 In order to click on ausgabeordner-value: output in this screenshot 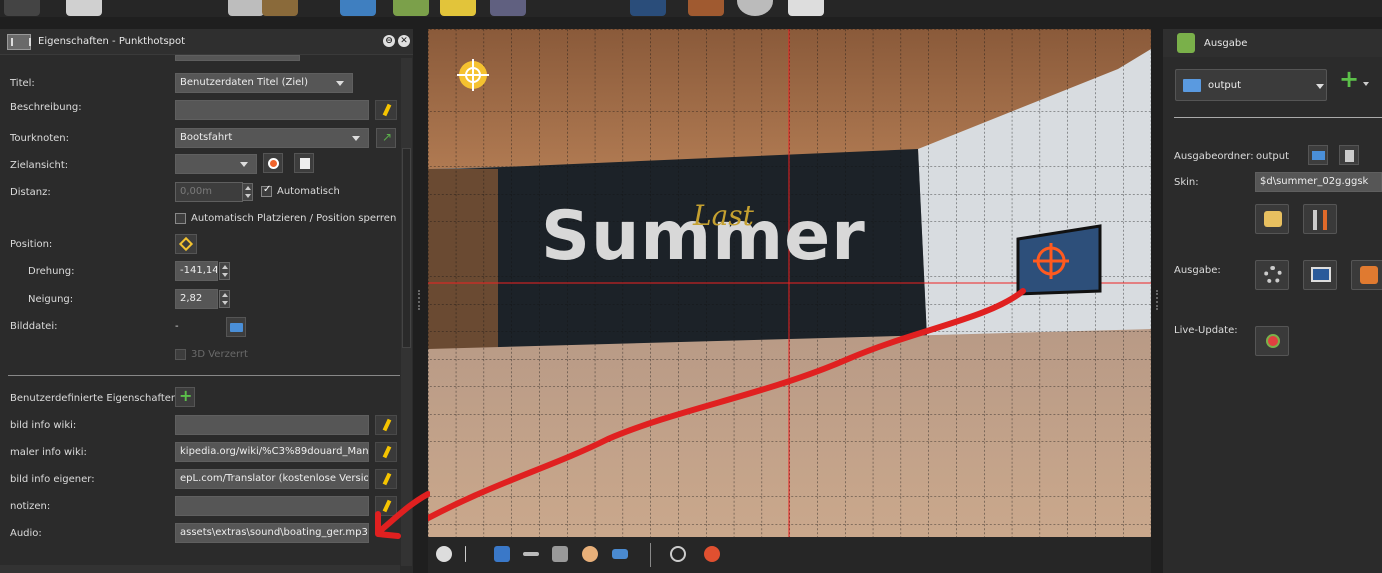, I will do `click(1272, 156)`.